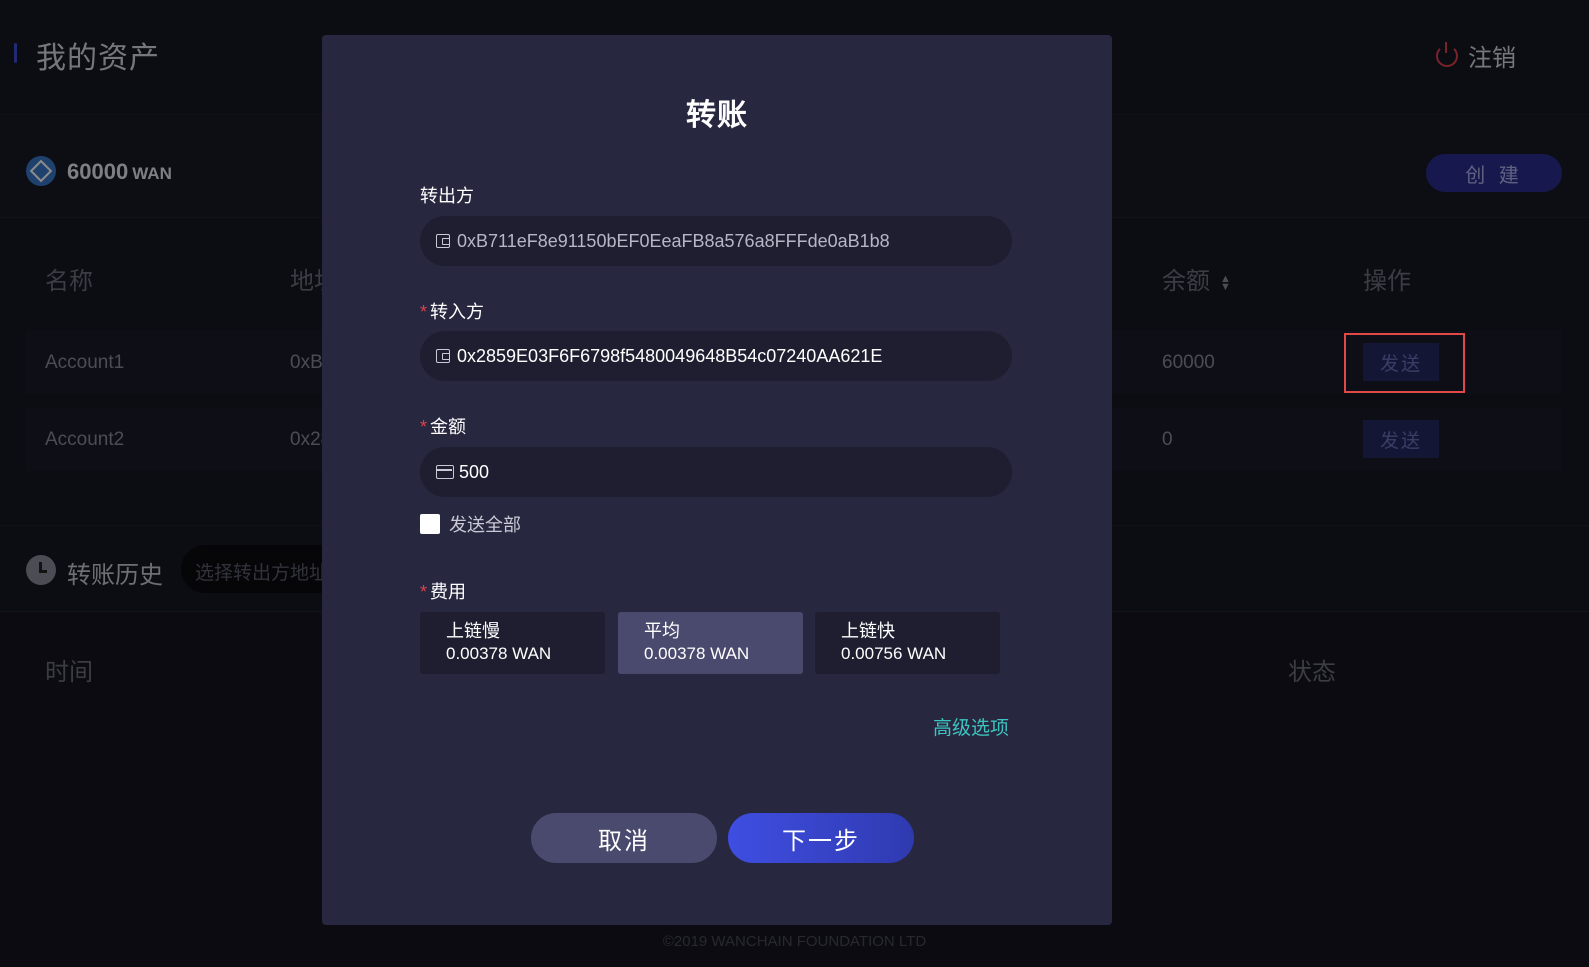 Image resolution: width=1589 pixels, height=967 pixels. Describe the element at coordinates (448, 592) in the screenshot. I see `fee-label-text: 费用` at that location.